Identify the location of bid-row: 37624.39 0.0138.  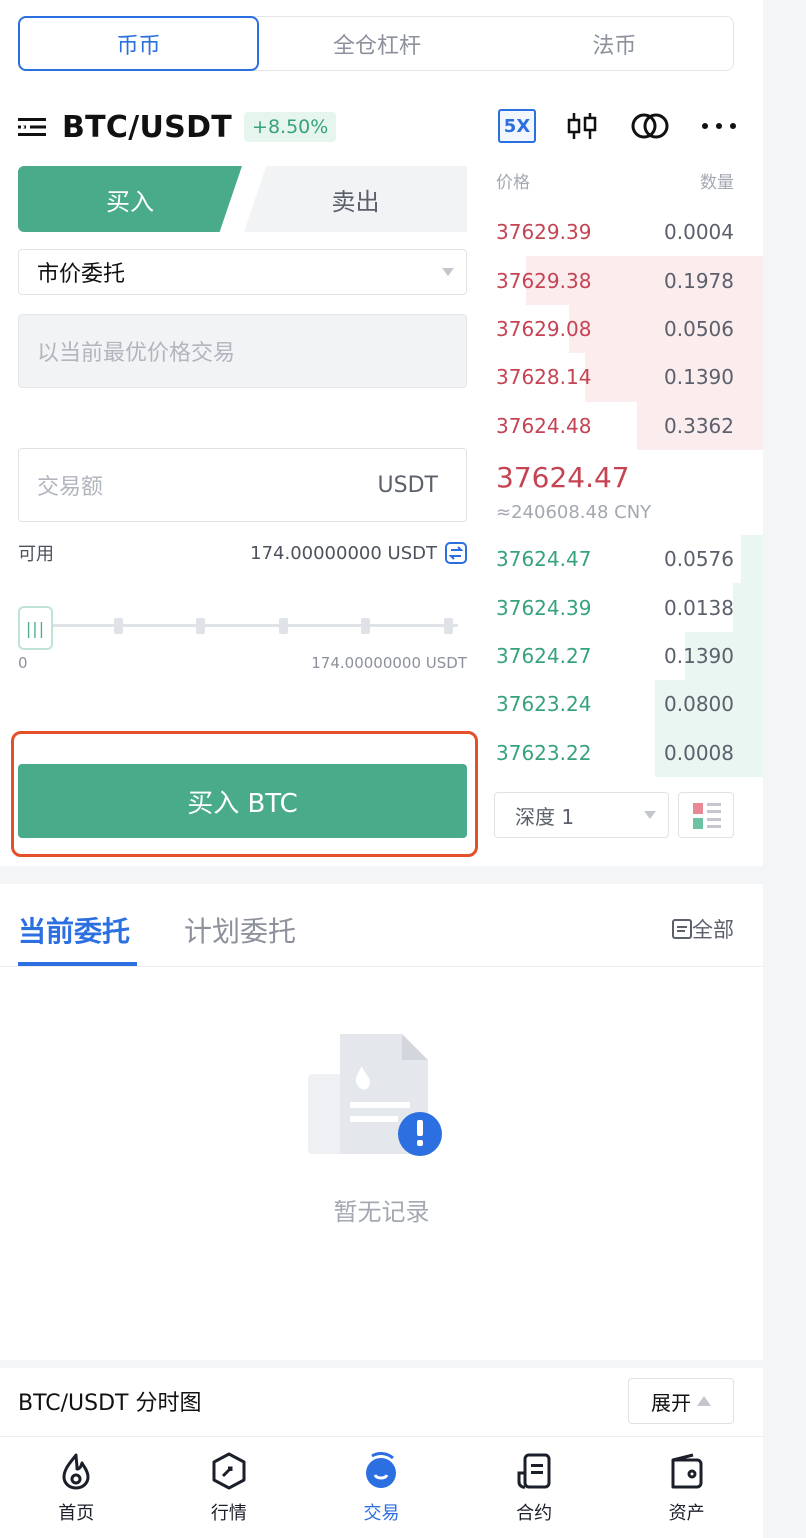
(628, 607).